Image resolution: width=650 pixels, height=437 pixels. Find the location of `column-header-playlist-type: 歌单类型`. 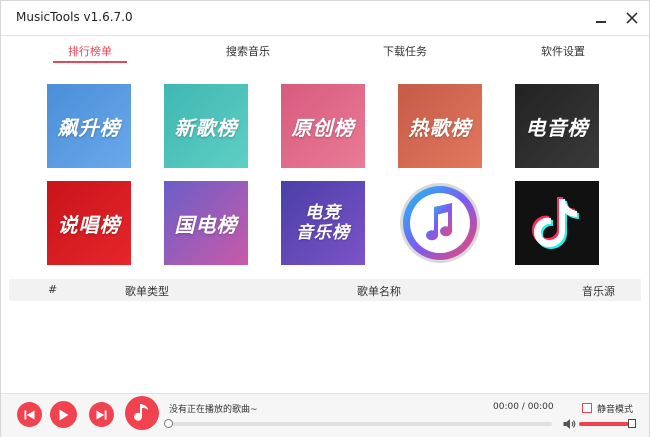

column-header-playlist-type: 歌单类型 is located at coordinates (147, 291).